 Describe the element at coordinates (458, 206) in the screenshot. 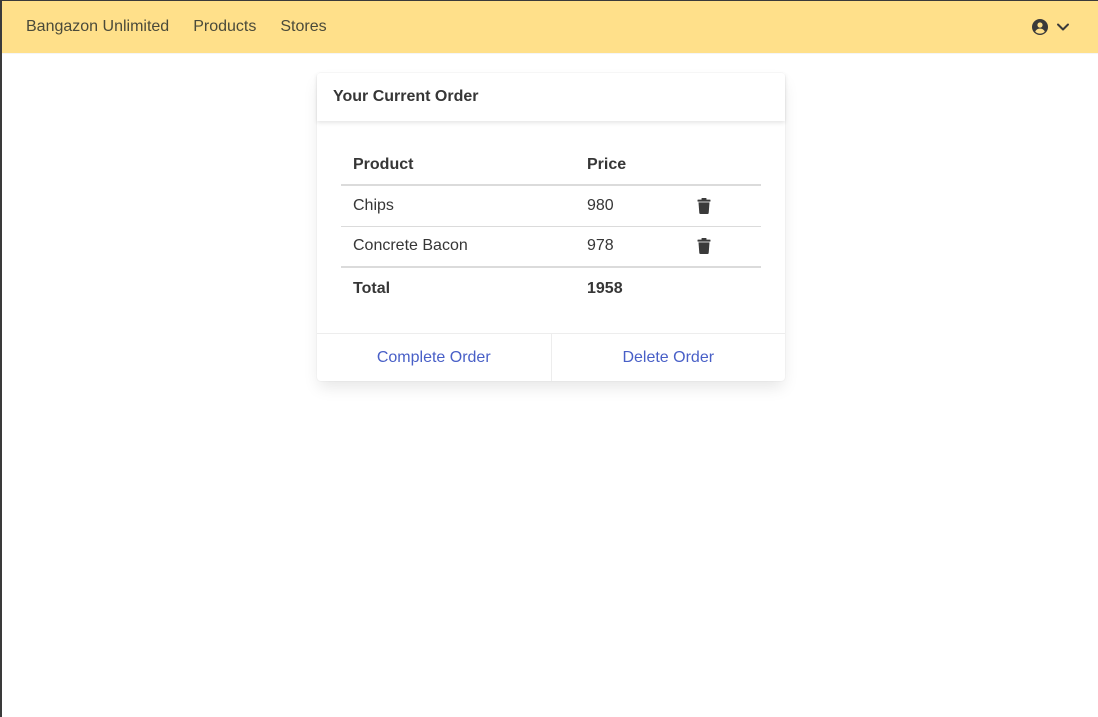

I see `cell-product: Chips` at that location.